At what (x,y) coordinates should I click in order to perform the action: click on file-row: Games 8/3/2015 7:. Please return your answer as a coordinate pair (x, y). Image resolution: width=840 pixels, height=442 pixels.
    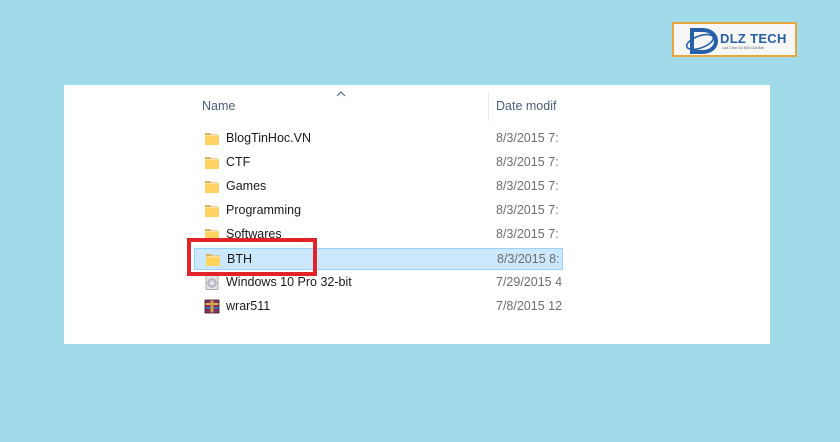
    Looking at the image, I should click on (378, 187).